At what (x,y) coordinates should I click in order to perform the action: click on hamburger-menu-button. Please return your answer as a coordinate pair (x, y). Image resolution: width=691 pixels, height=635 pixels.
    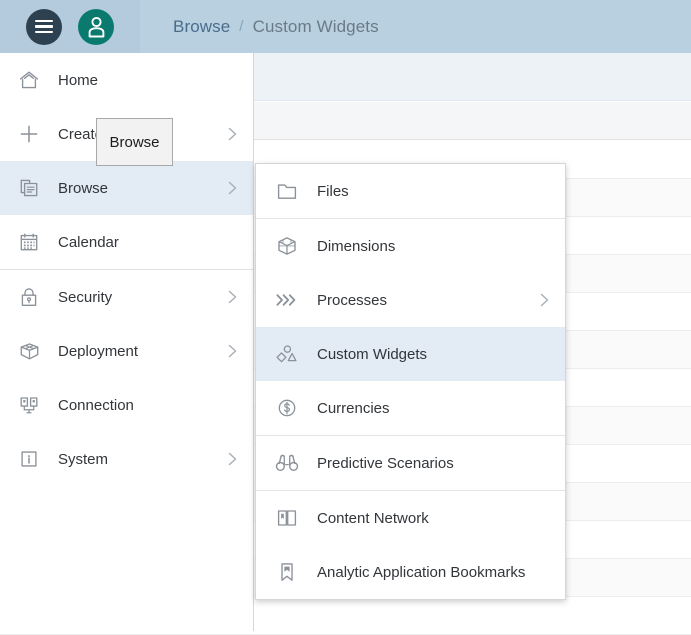
    Looking at the image, I should click on (44, 26).